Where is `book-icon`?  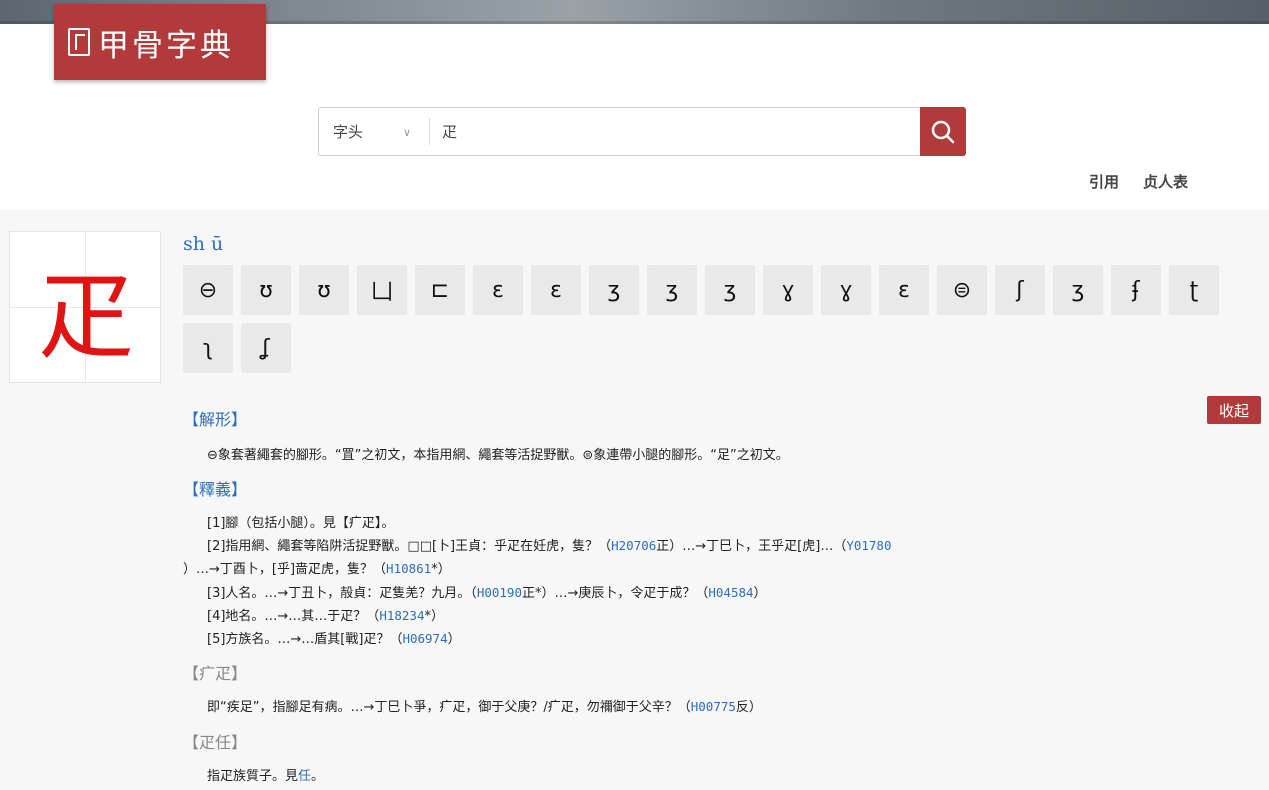 book-icon is located at coordinates (79, 42).